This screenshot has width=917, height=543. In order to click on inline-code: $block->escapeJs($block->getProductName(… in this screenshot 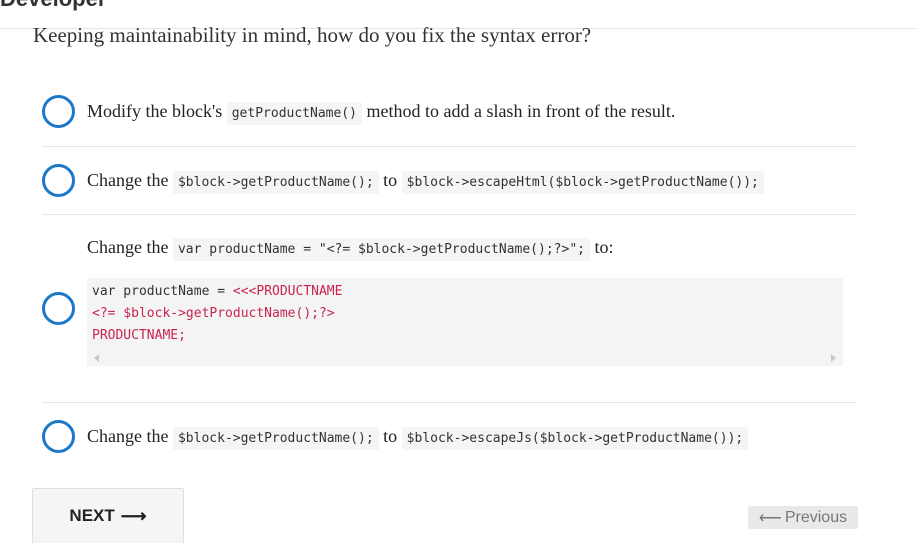, I will do `click(575, 438)`.